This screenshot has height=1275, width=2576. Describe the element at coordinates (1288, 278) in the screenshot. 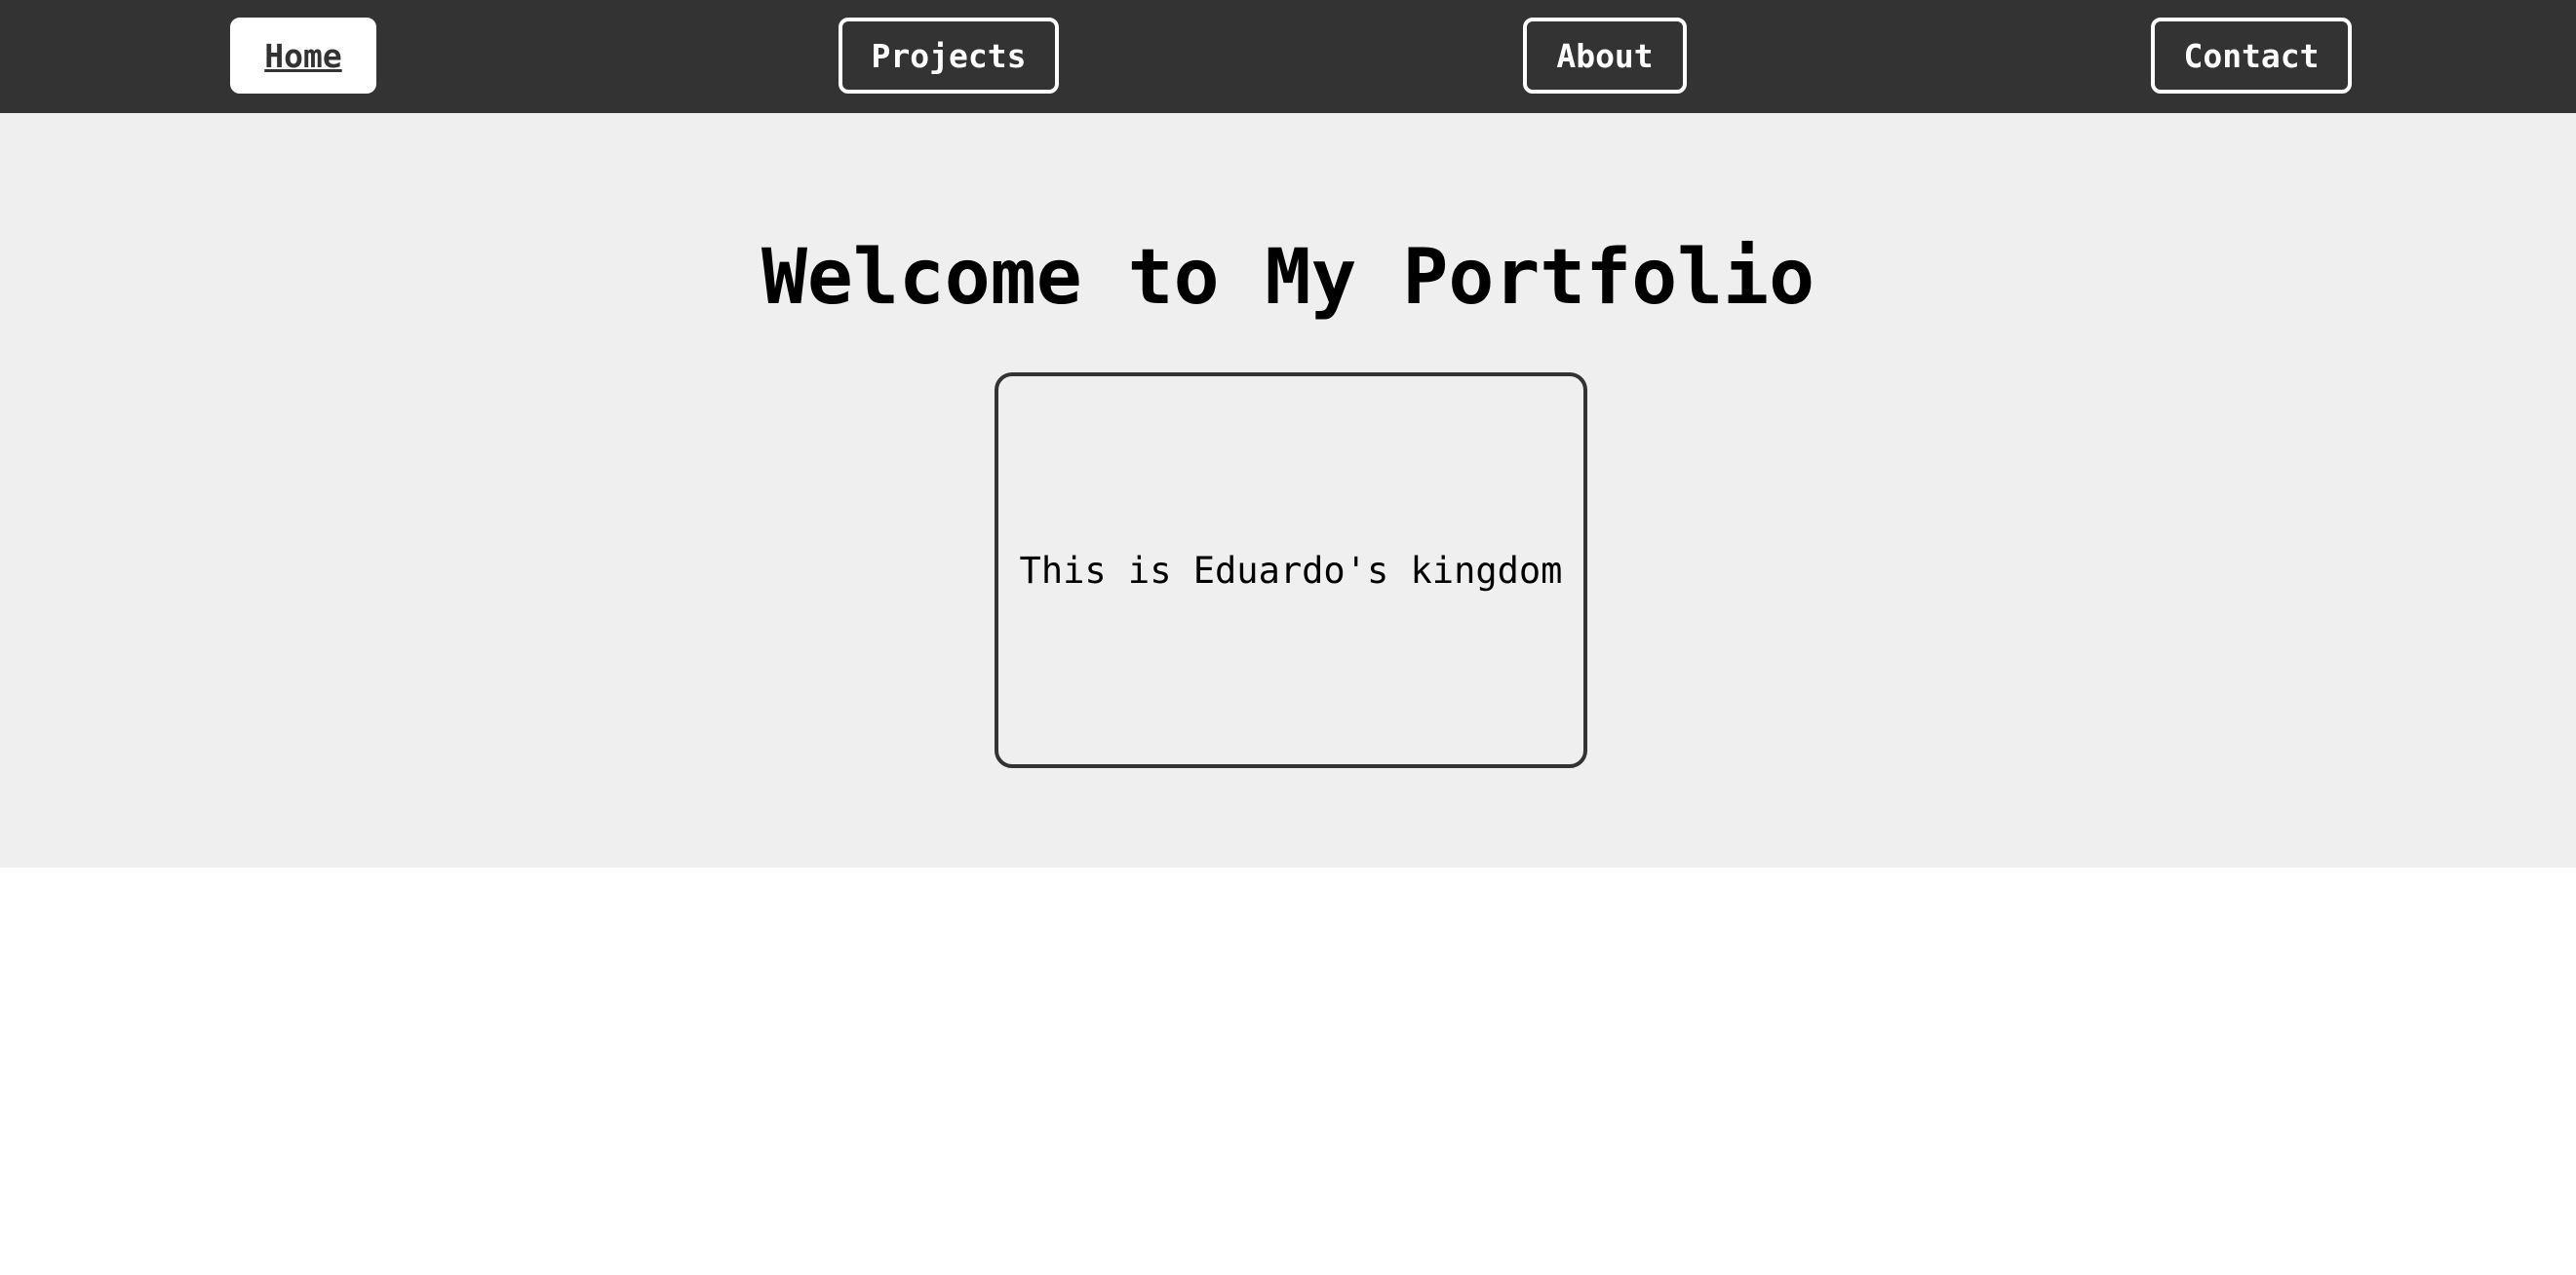

I see `page-title: Welcome to My Portfolio` at that location.